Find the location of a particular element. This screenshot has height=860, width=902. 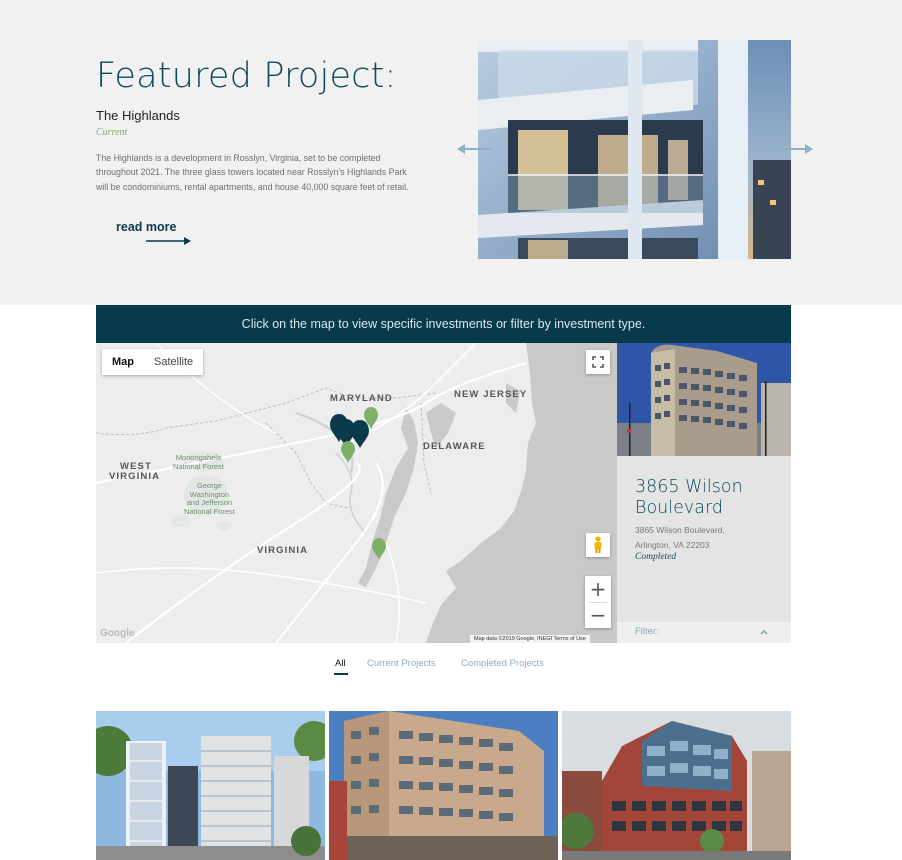

property-address-line2: Arlington, VA 22203 is located at coordinates (672, 544).